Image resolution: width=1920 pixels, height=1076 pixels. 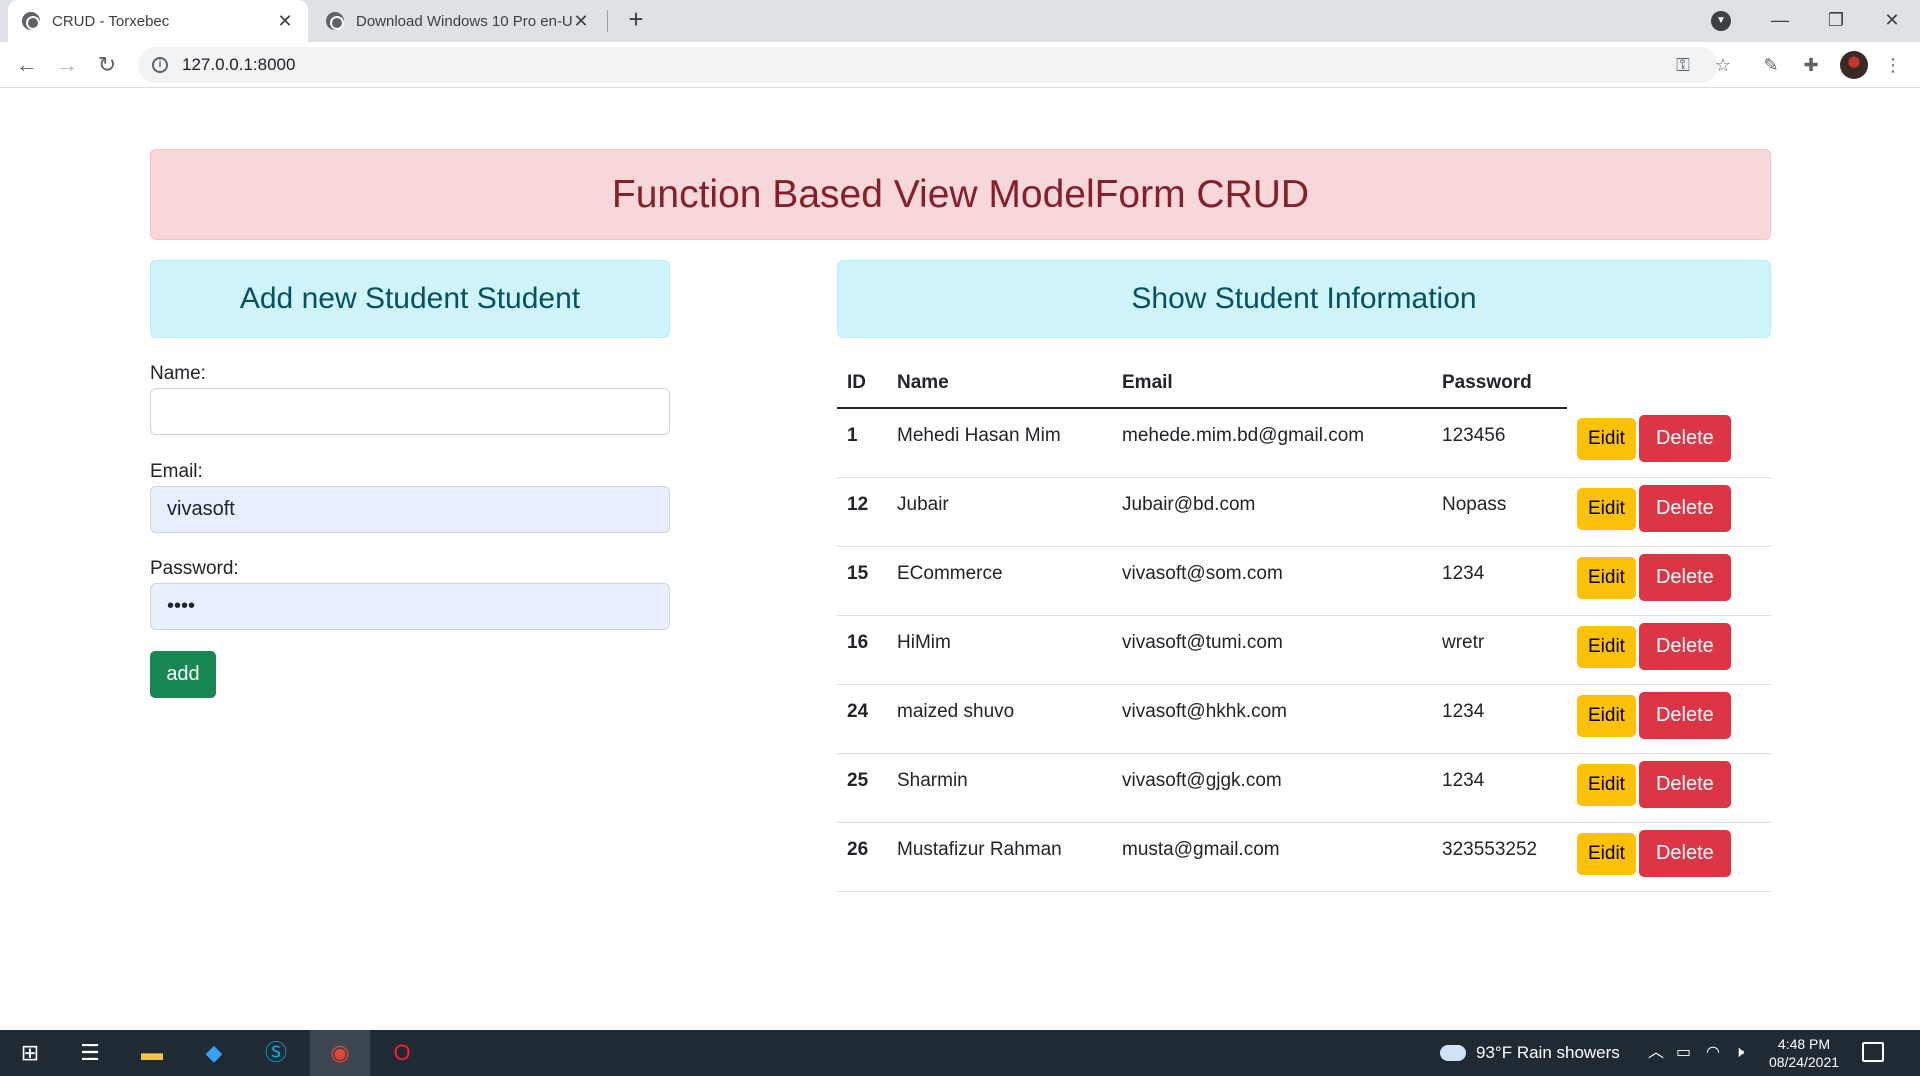 What do you see at coordinates (90, 1053) in the screenshot?
I see `task-view-icon: ☰` at bounding box center [90, 1053].